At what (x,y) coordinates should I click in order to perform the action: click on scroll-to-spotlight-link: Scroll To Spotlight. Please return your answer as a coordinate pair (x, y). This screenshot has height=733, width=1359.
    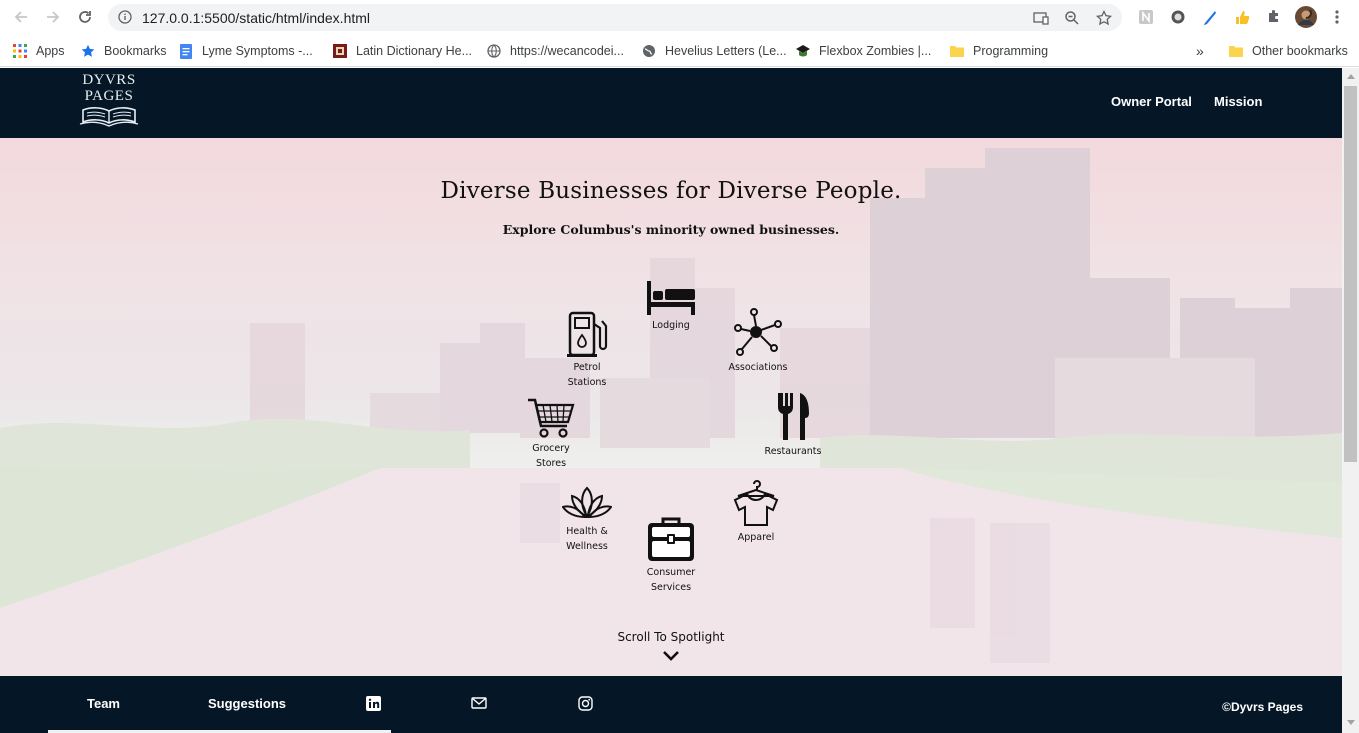
    Looking at the image, I should click on (671, 637).